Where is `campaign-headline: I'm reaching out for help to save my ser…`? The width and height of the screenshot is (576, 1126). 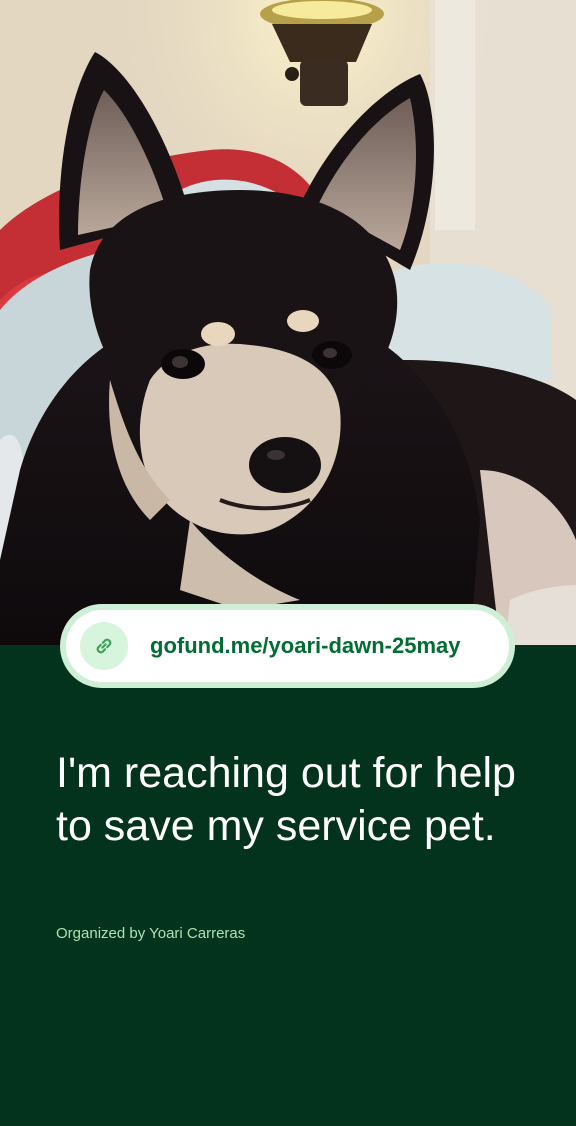 campaign-headline: I'm reaching out for help to save my ser… is located at coordinates (286, 799).